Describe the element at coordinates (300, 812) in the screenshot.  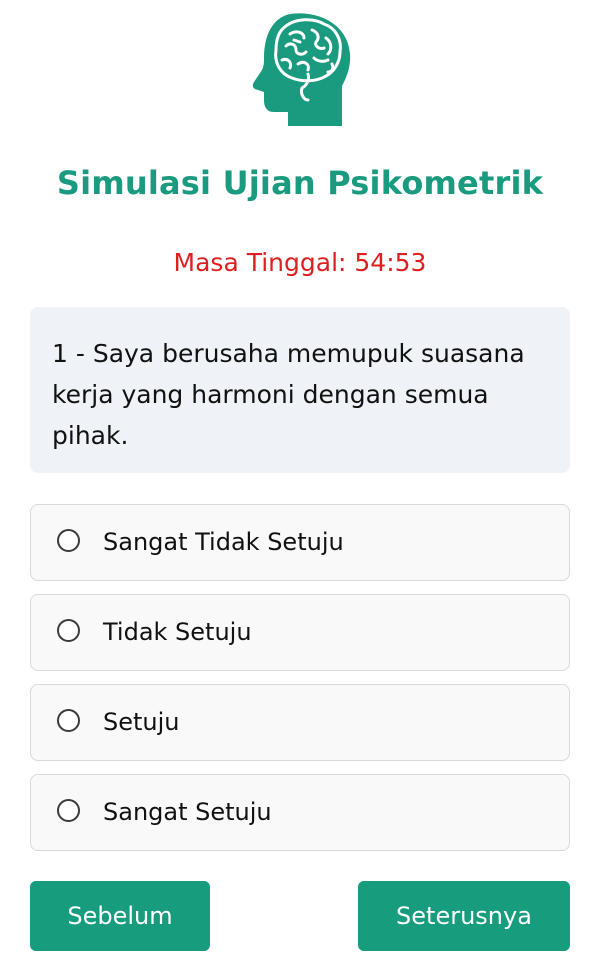
I see `option-sangat-setuju: Sangat Setuju` at that location.